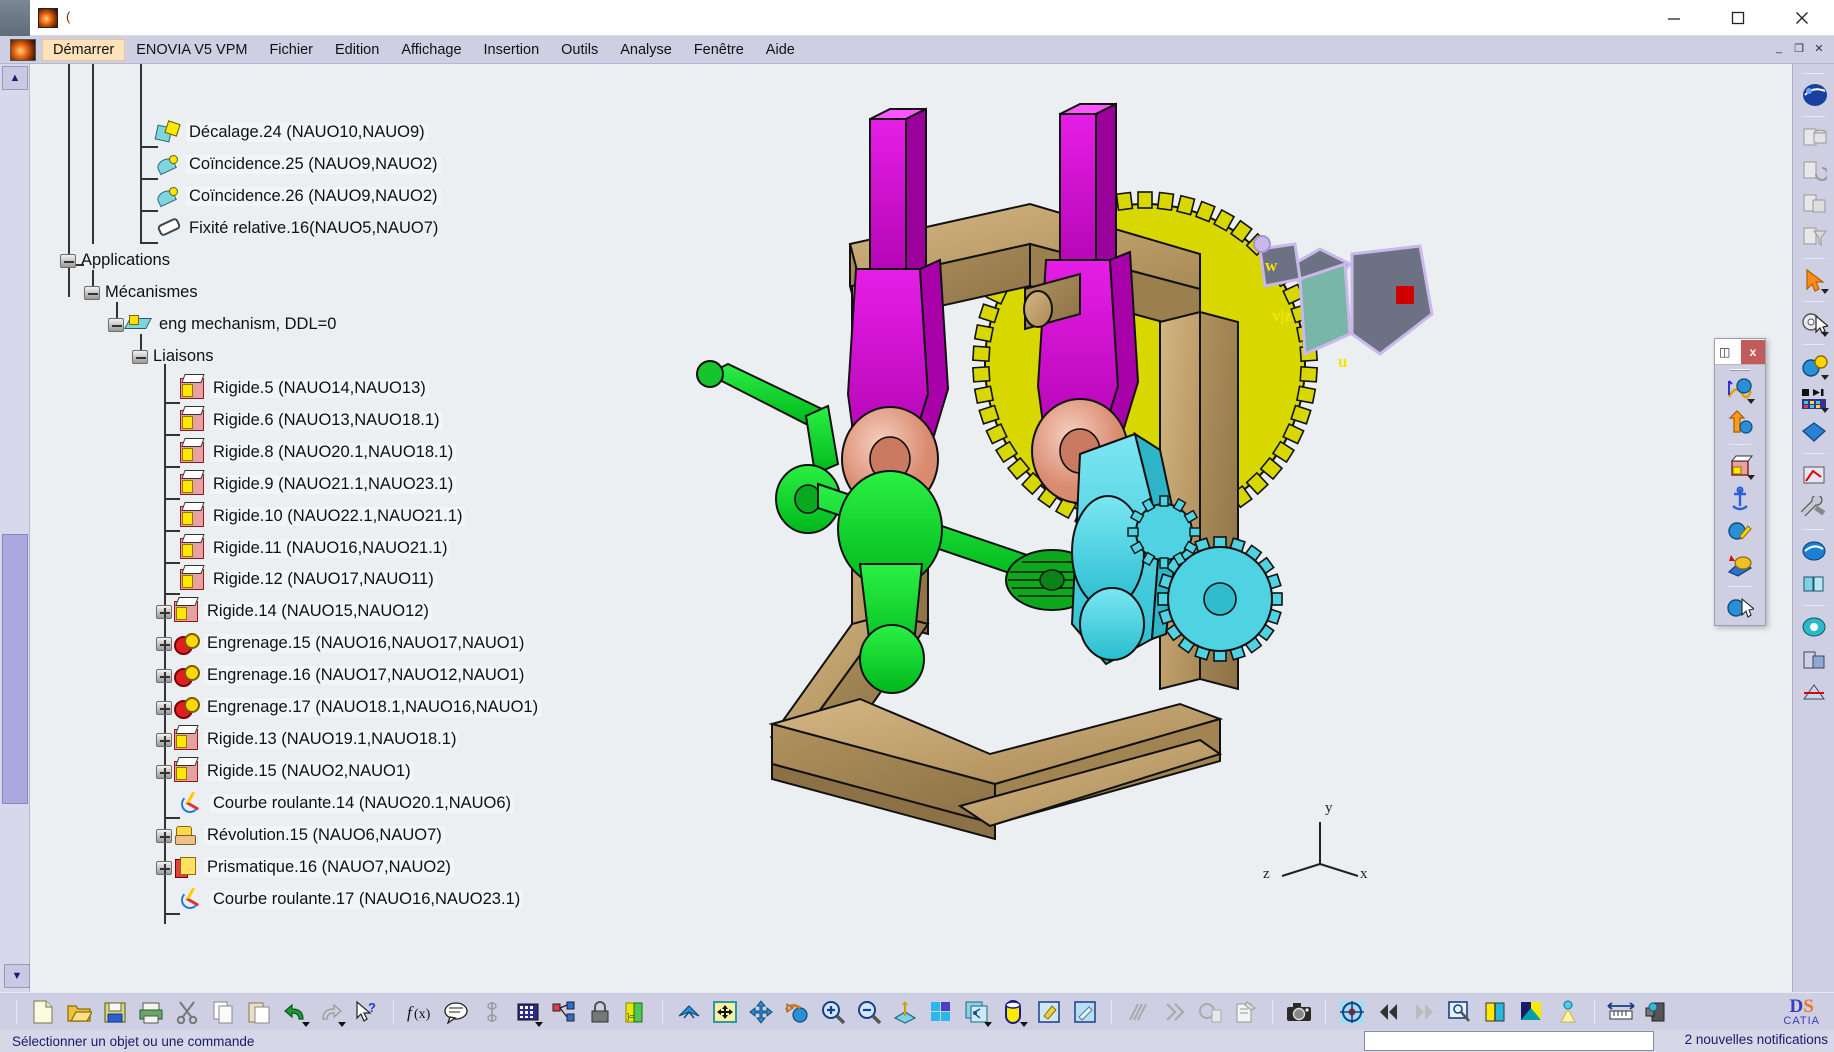  I want to click on enovia-open-icon, so click(1814, 204).